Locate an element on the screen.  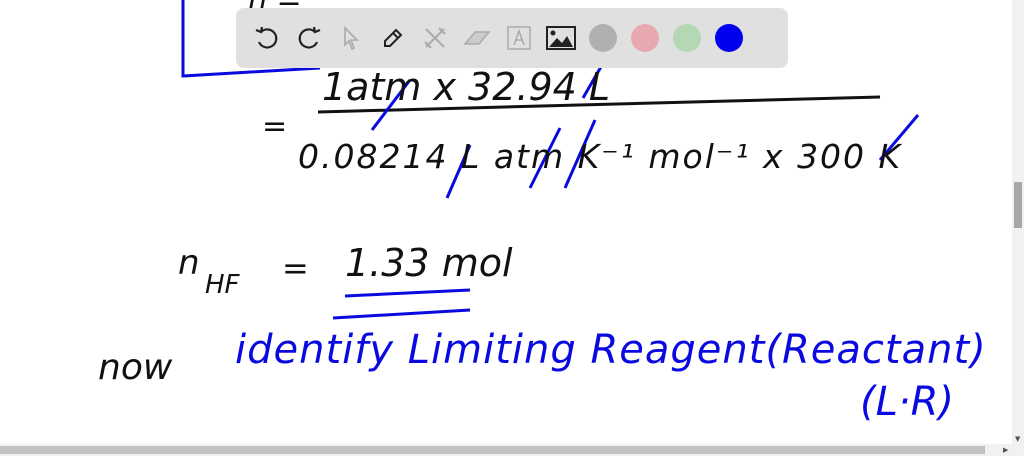
n-equals: = is located at coordinates (295, 268).